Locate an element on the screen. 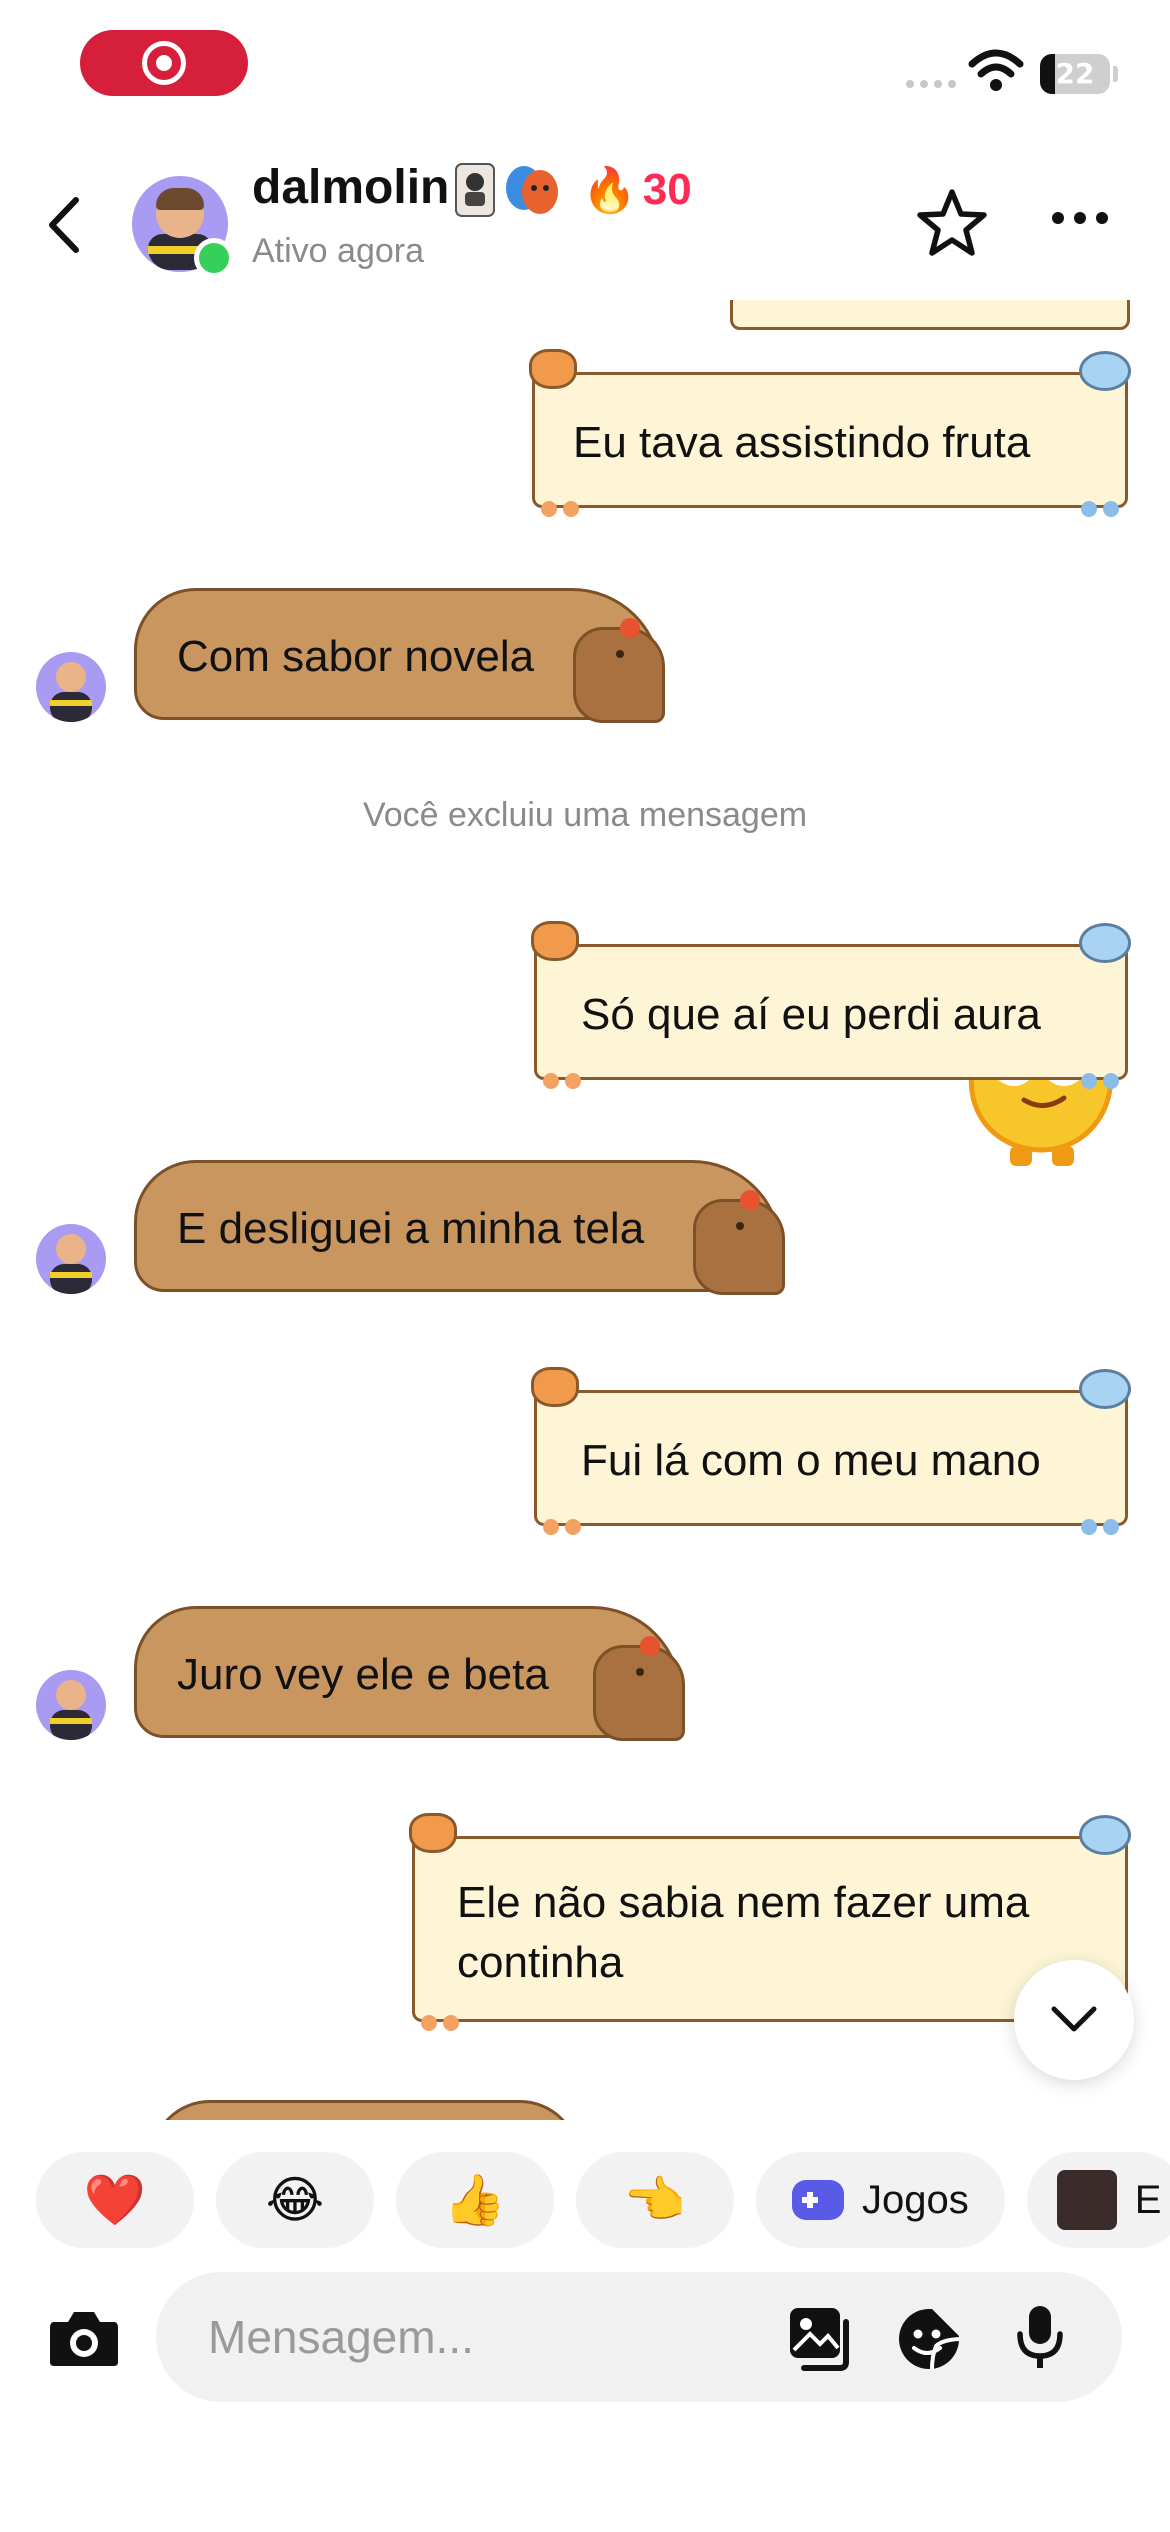 The image size is (1170, 2532). message-text: Só que aí eu perdi aura is located at coordinates (811, 1014).